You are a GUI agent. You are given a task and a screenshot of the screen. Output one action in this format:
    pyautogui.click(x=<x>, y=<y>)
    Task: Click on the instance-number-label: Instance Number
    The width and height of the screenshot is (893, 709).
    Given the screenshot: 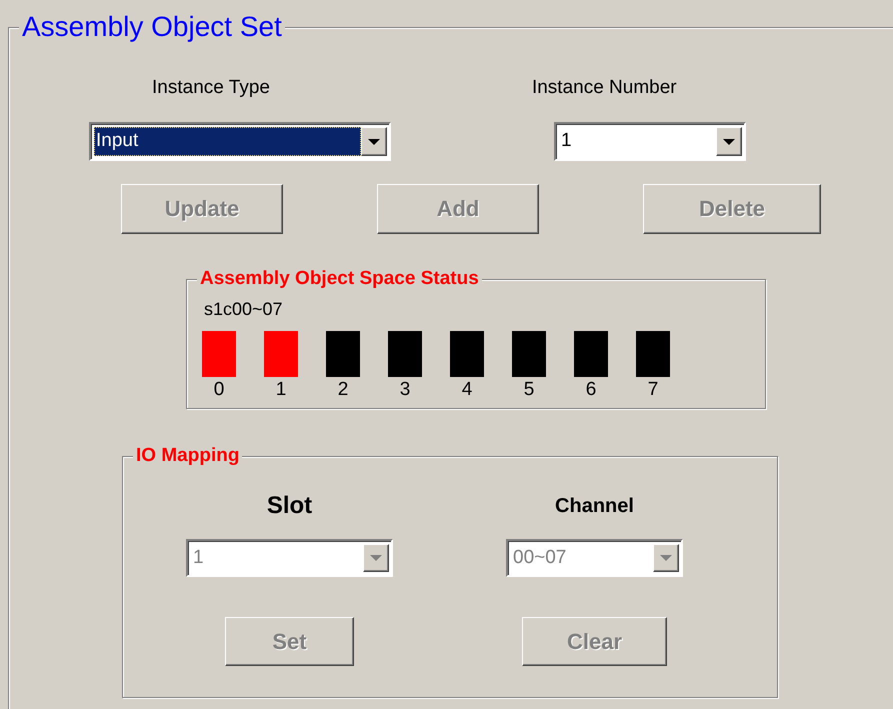 What is the action you would take?
    pyautogui.click(x=604, y=88)
    